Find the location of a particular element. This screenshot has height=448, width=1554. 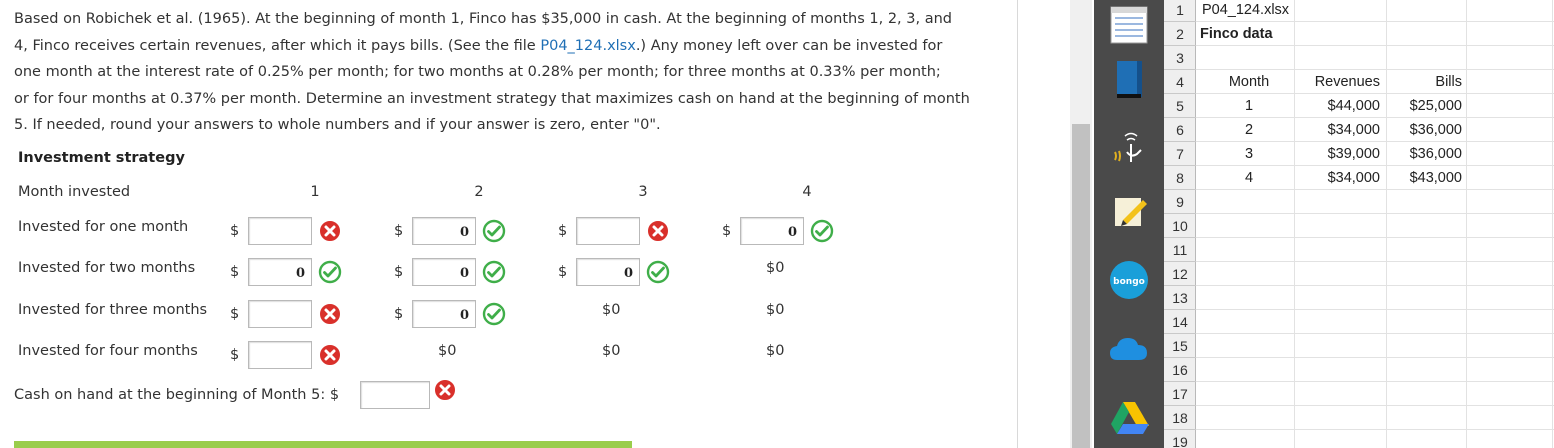

cloud-icon is located at coordinates (1129, 350).